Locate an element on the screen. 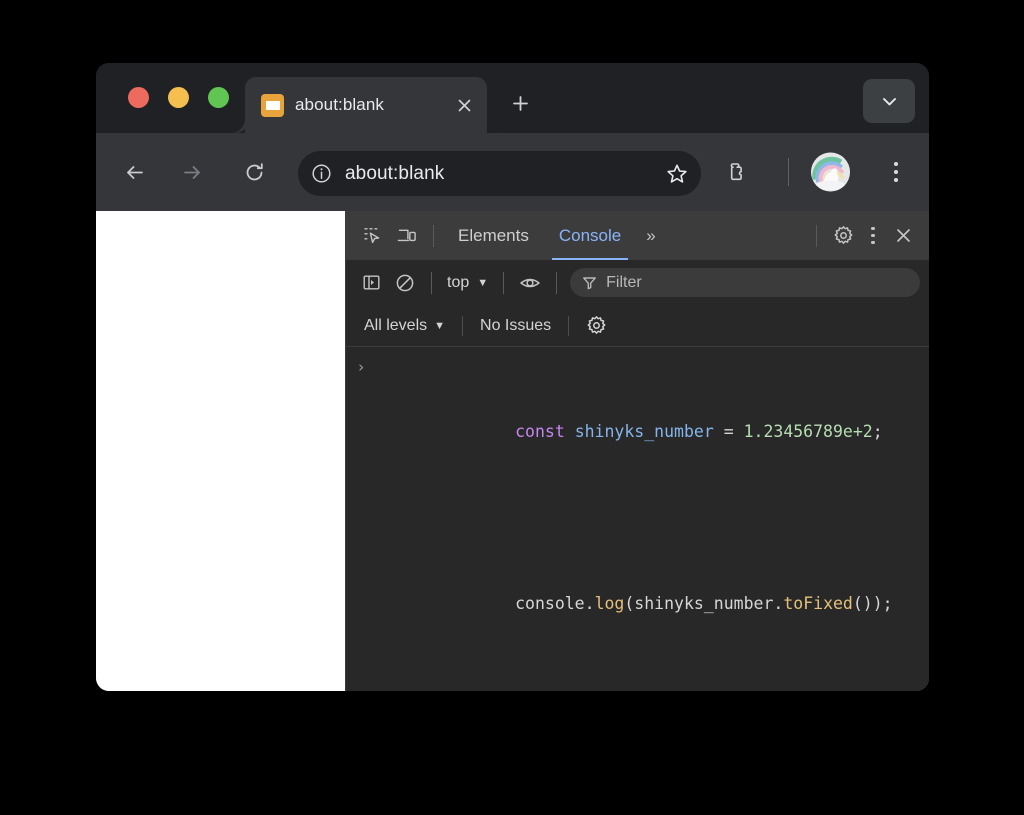 The width and height of the screenshot is (1024, 815). browser-nav-toolbar: about:blank is located at coordinates (512, 172).